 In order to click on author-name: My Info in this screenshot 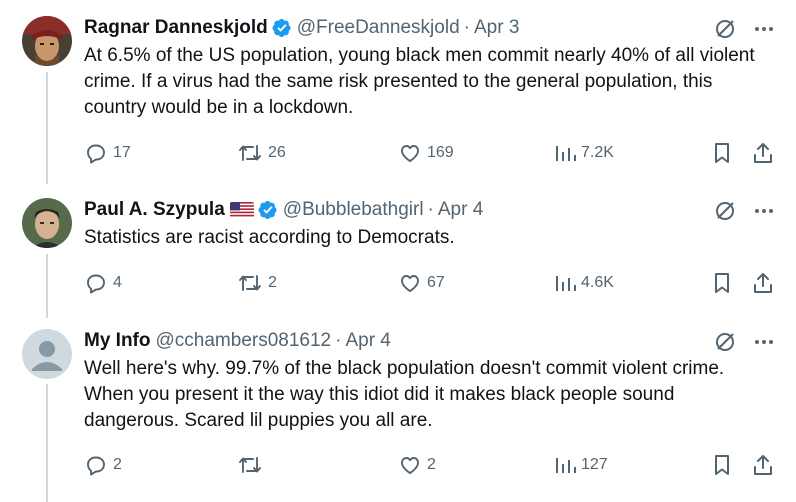, I will do `click(117, 341)`.